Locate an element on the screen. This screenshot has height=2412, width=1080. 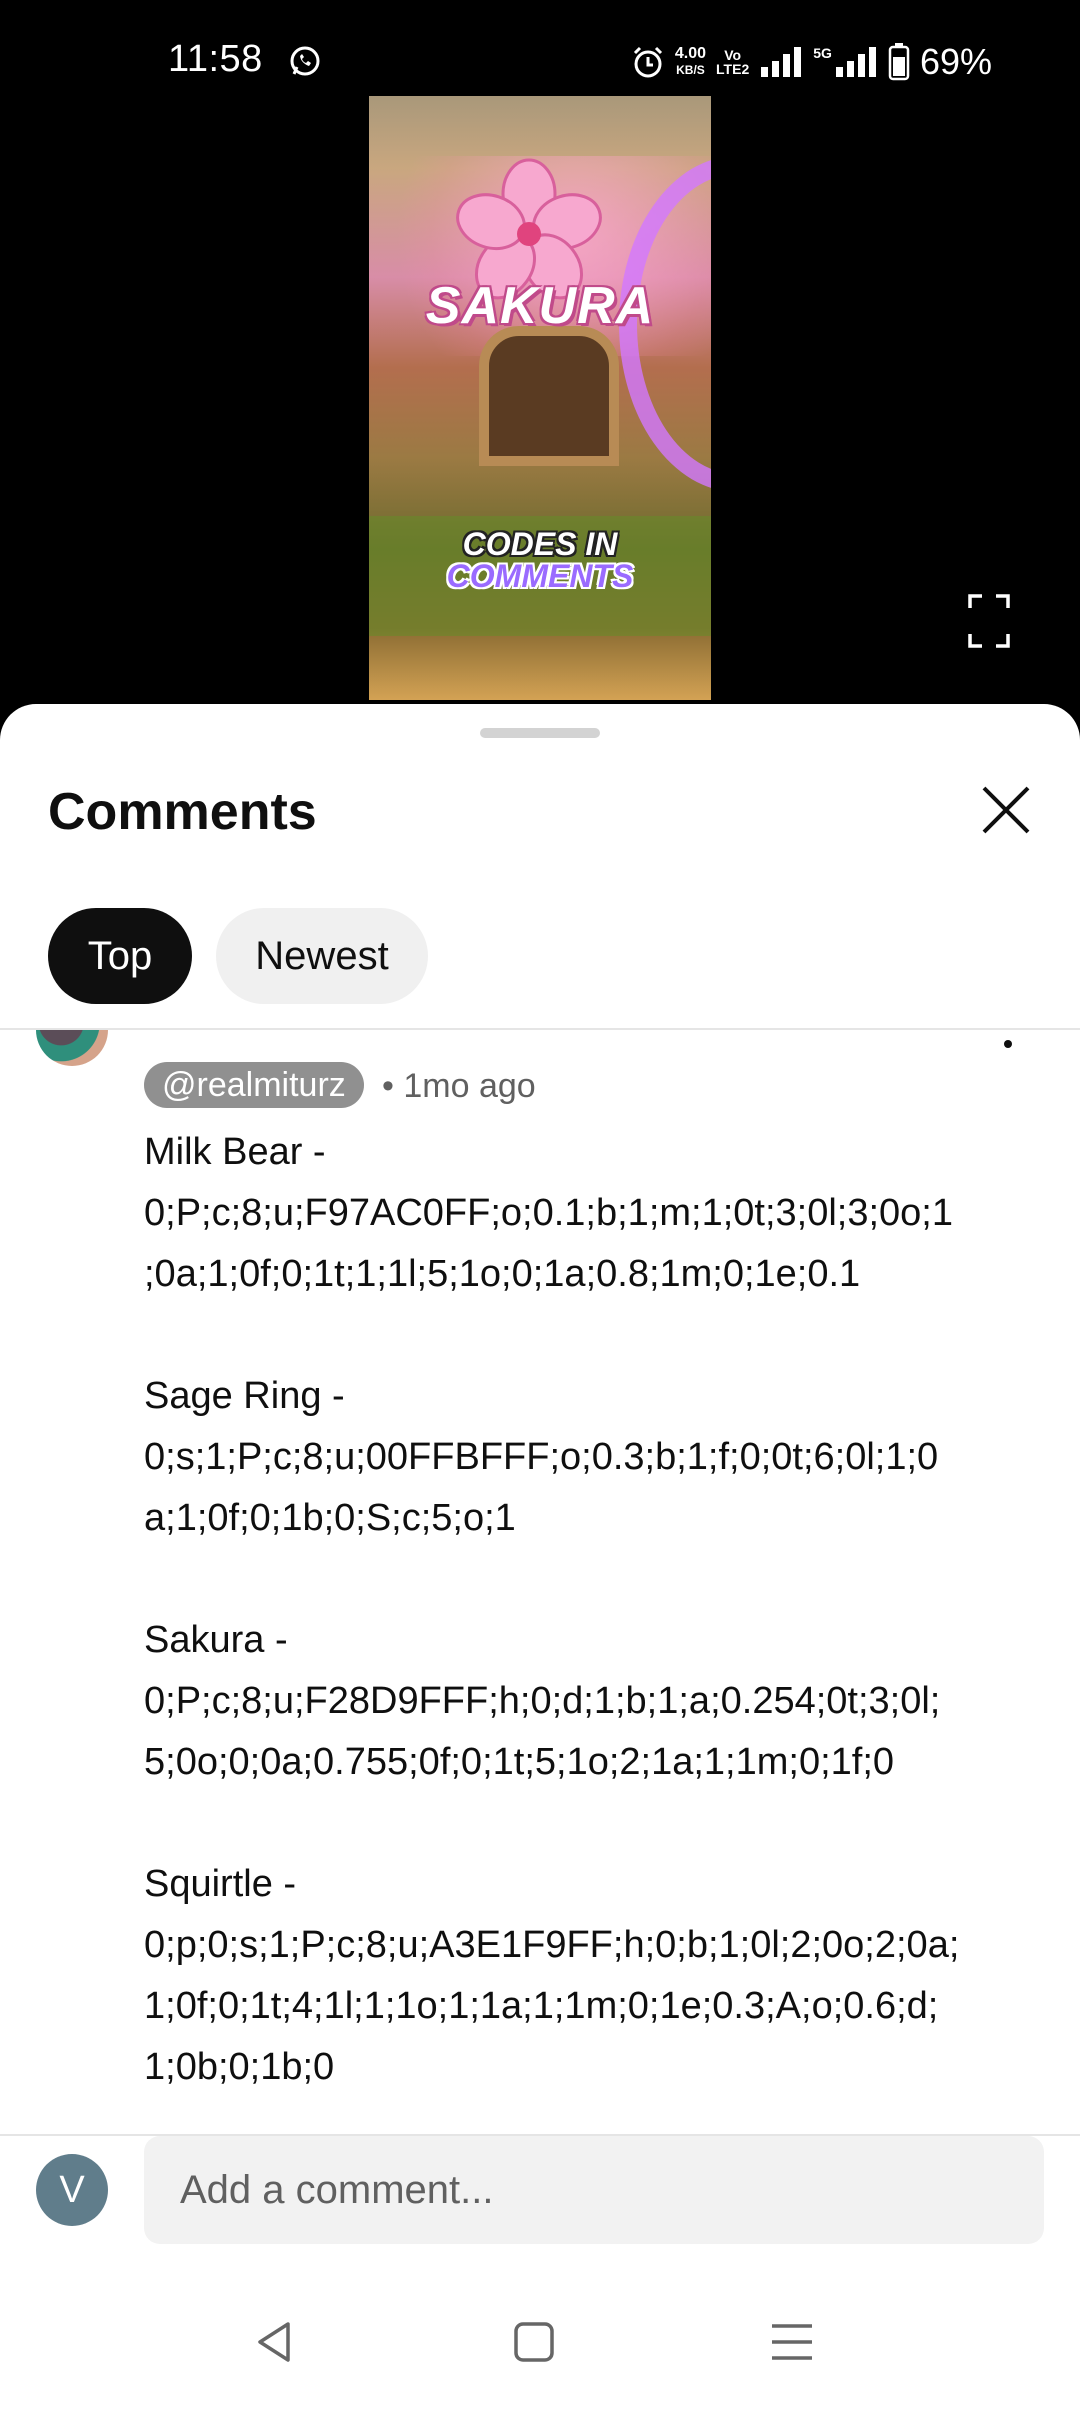
more-options-icon is located at coordinates (1008, 1044).